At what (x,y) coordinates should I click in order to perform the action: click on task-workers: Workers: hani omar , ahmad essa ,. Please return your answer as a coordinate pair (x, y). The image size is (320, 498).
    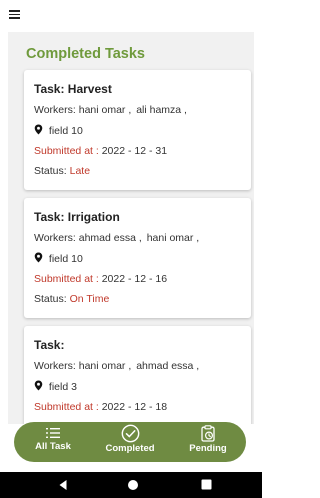
    Looking at the image, I should click on (137, 366).